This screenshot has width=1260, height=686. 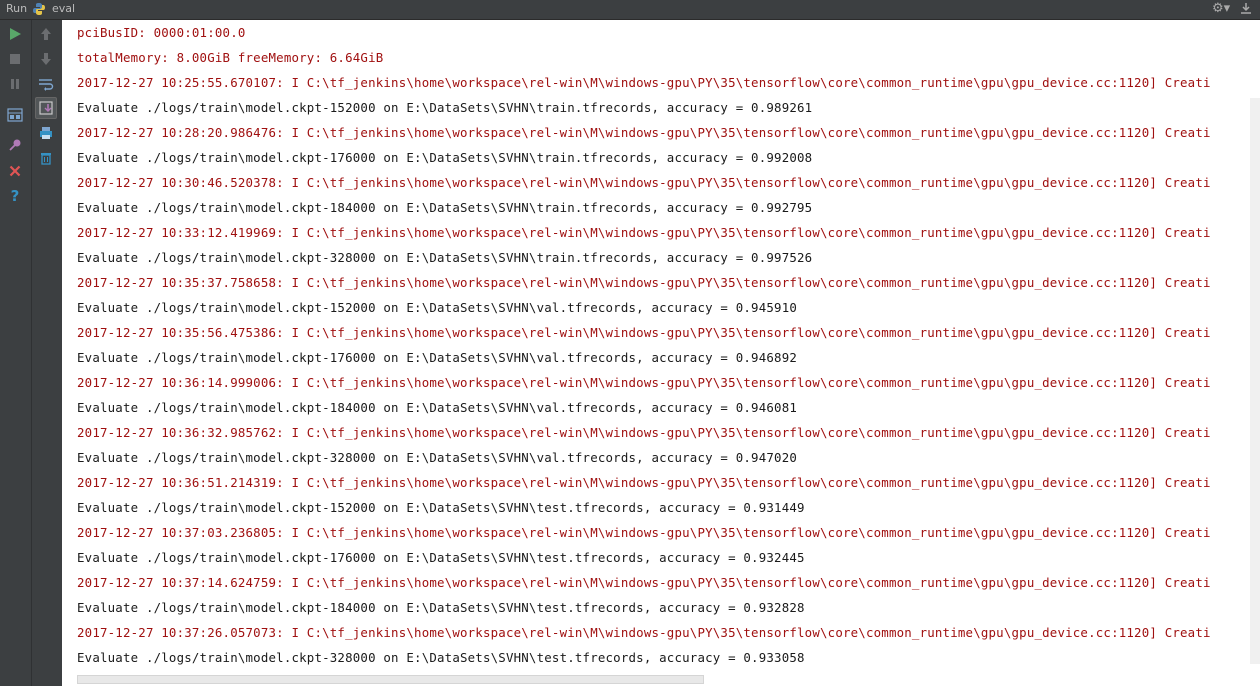 I want to click on scroll-down-button, so click(x=46, y=59).